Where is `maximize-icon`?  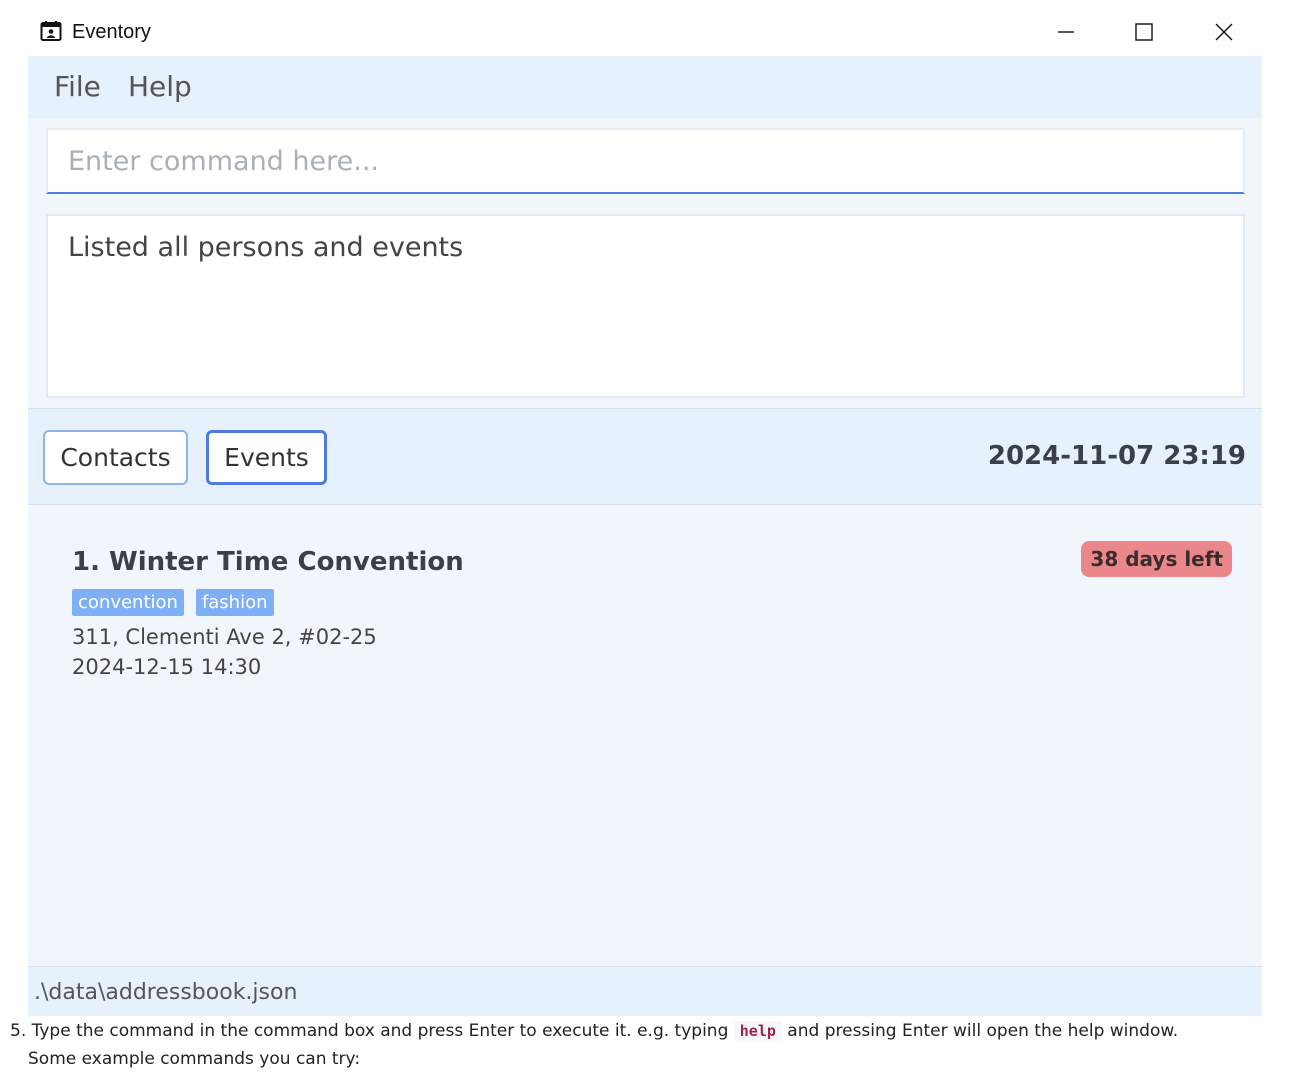
maximize-icon is located at coordinates (1144, 32).